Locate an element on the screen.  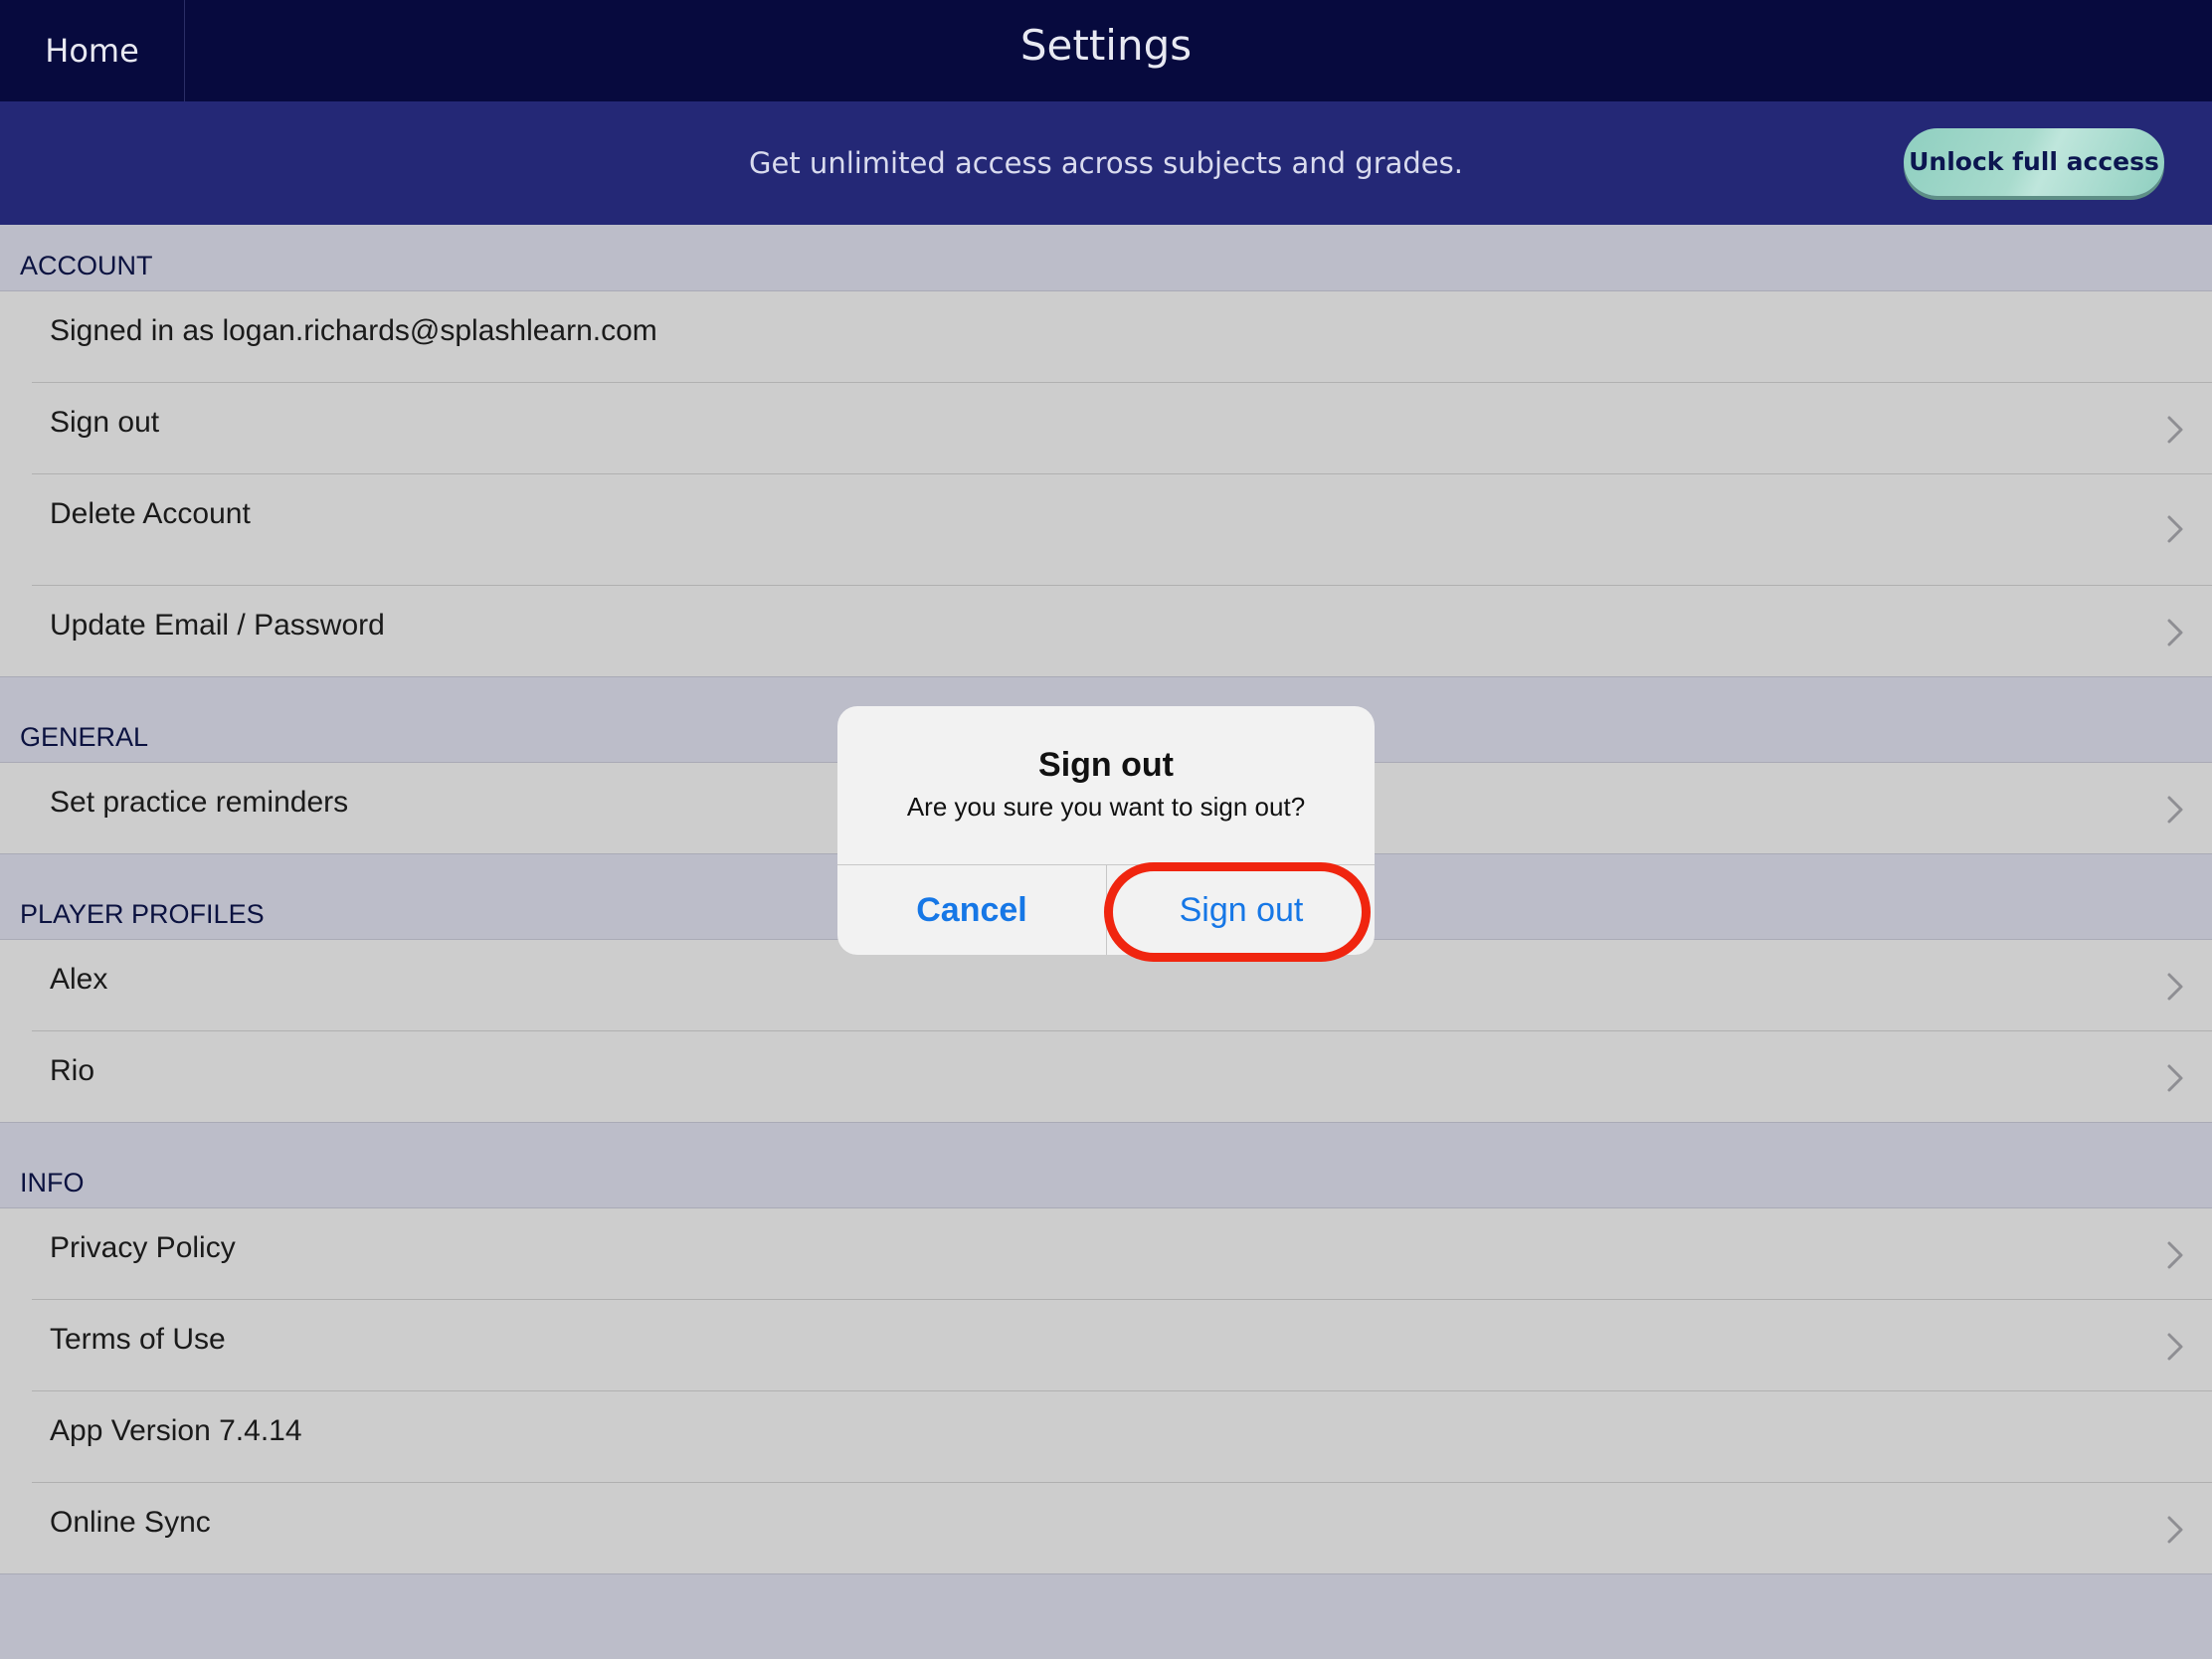
dialog-message: Are you sure you want to sign out? is located at coordinates (1106, 807).